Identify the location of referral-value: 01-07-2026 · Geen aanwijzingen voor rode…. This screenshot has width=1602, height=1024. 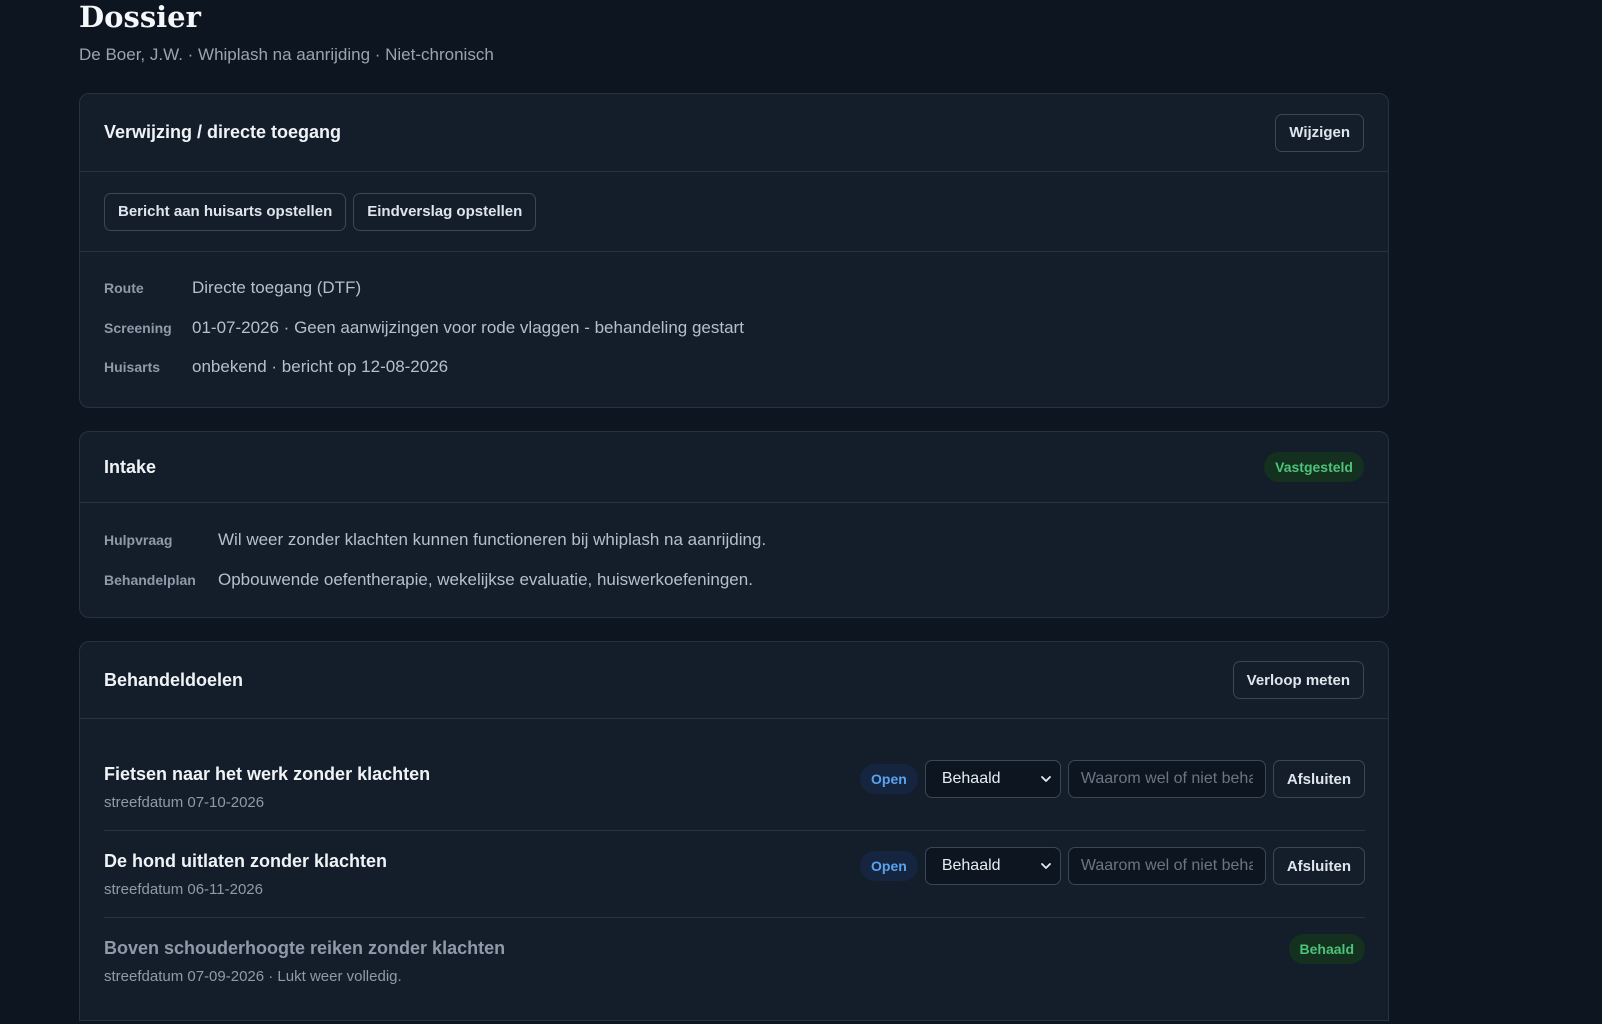
(468, 327).